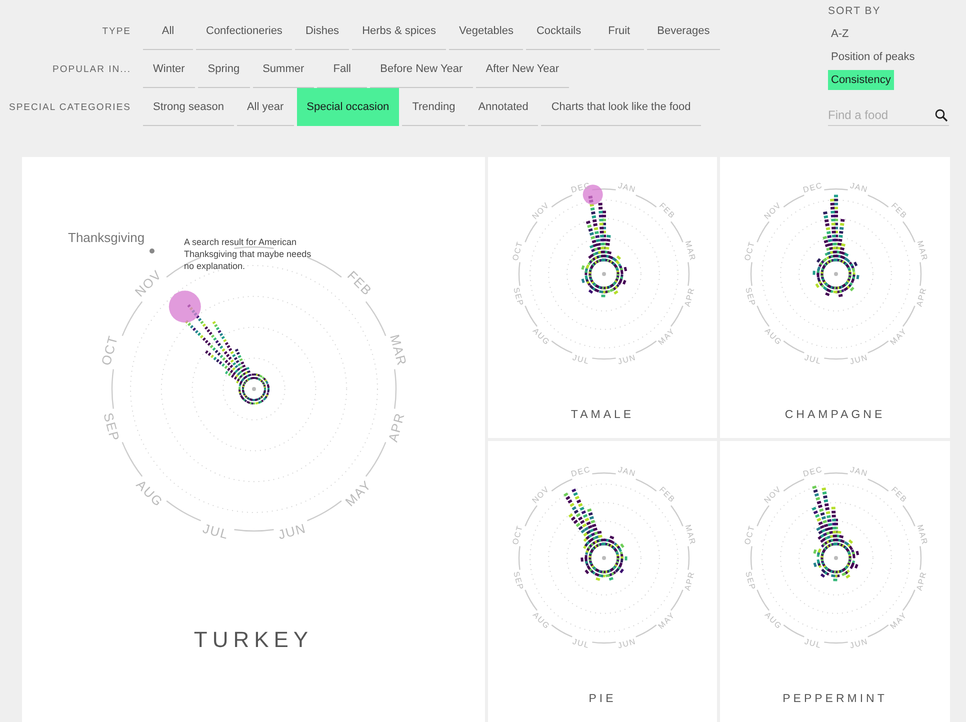 The height and width of the screenshot is (722, 966). I want to click on filter-label: SPECIAL CATEGORIES, so click(70, 107).